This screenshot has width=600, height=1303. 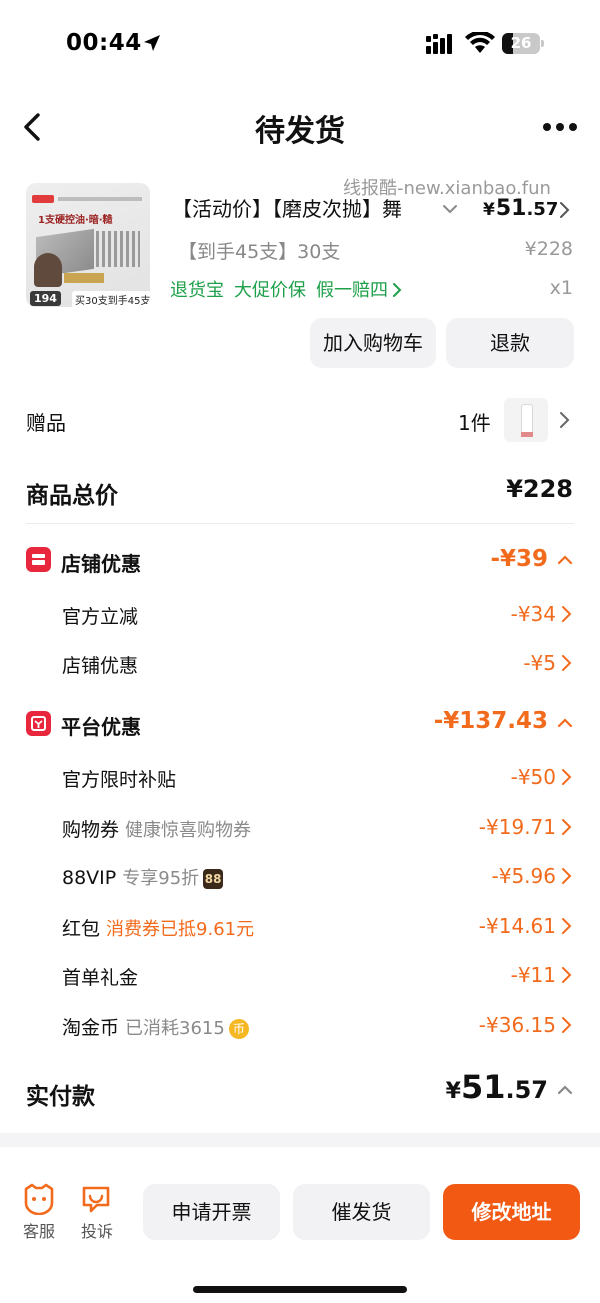 I want to click on product-price: ¥51.57, so click(x=520, y=208).